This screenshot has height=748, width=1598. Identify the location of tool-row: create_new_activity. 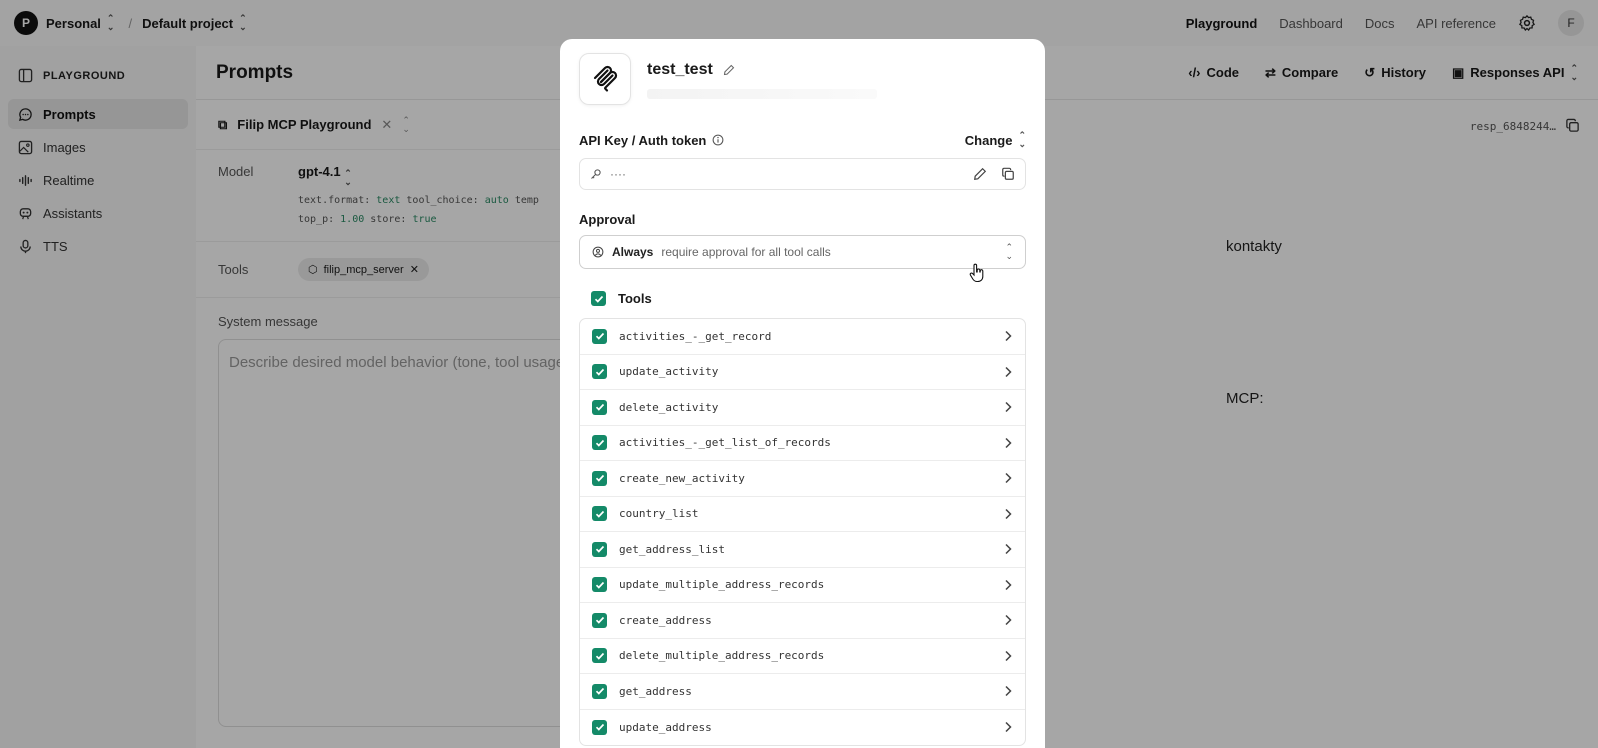
(802, 479).